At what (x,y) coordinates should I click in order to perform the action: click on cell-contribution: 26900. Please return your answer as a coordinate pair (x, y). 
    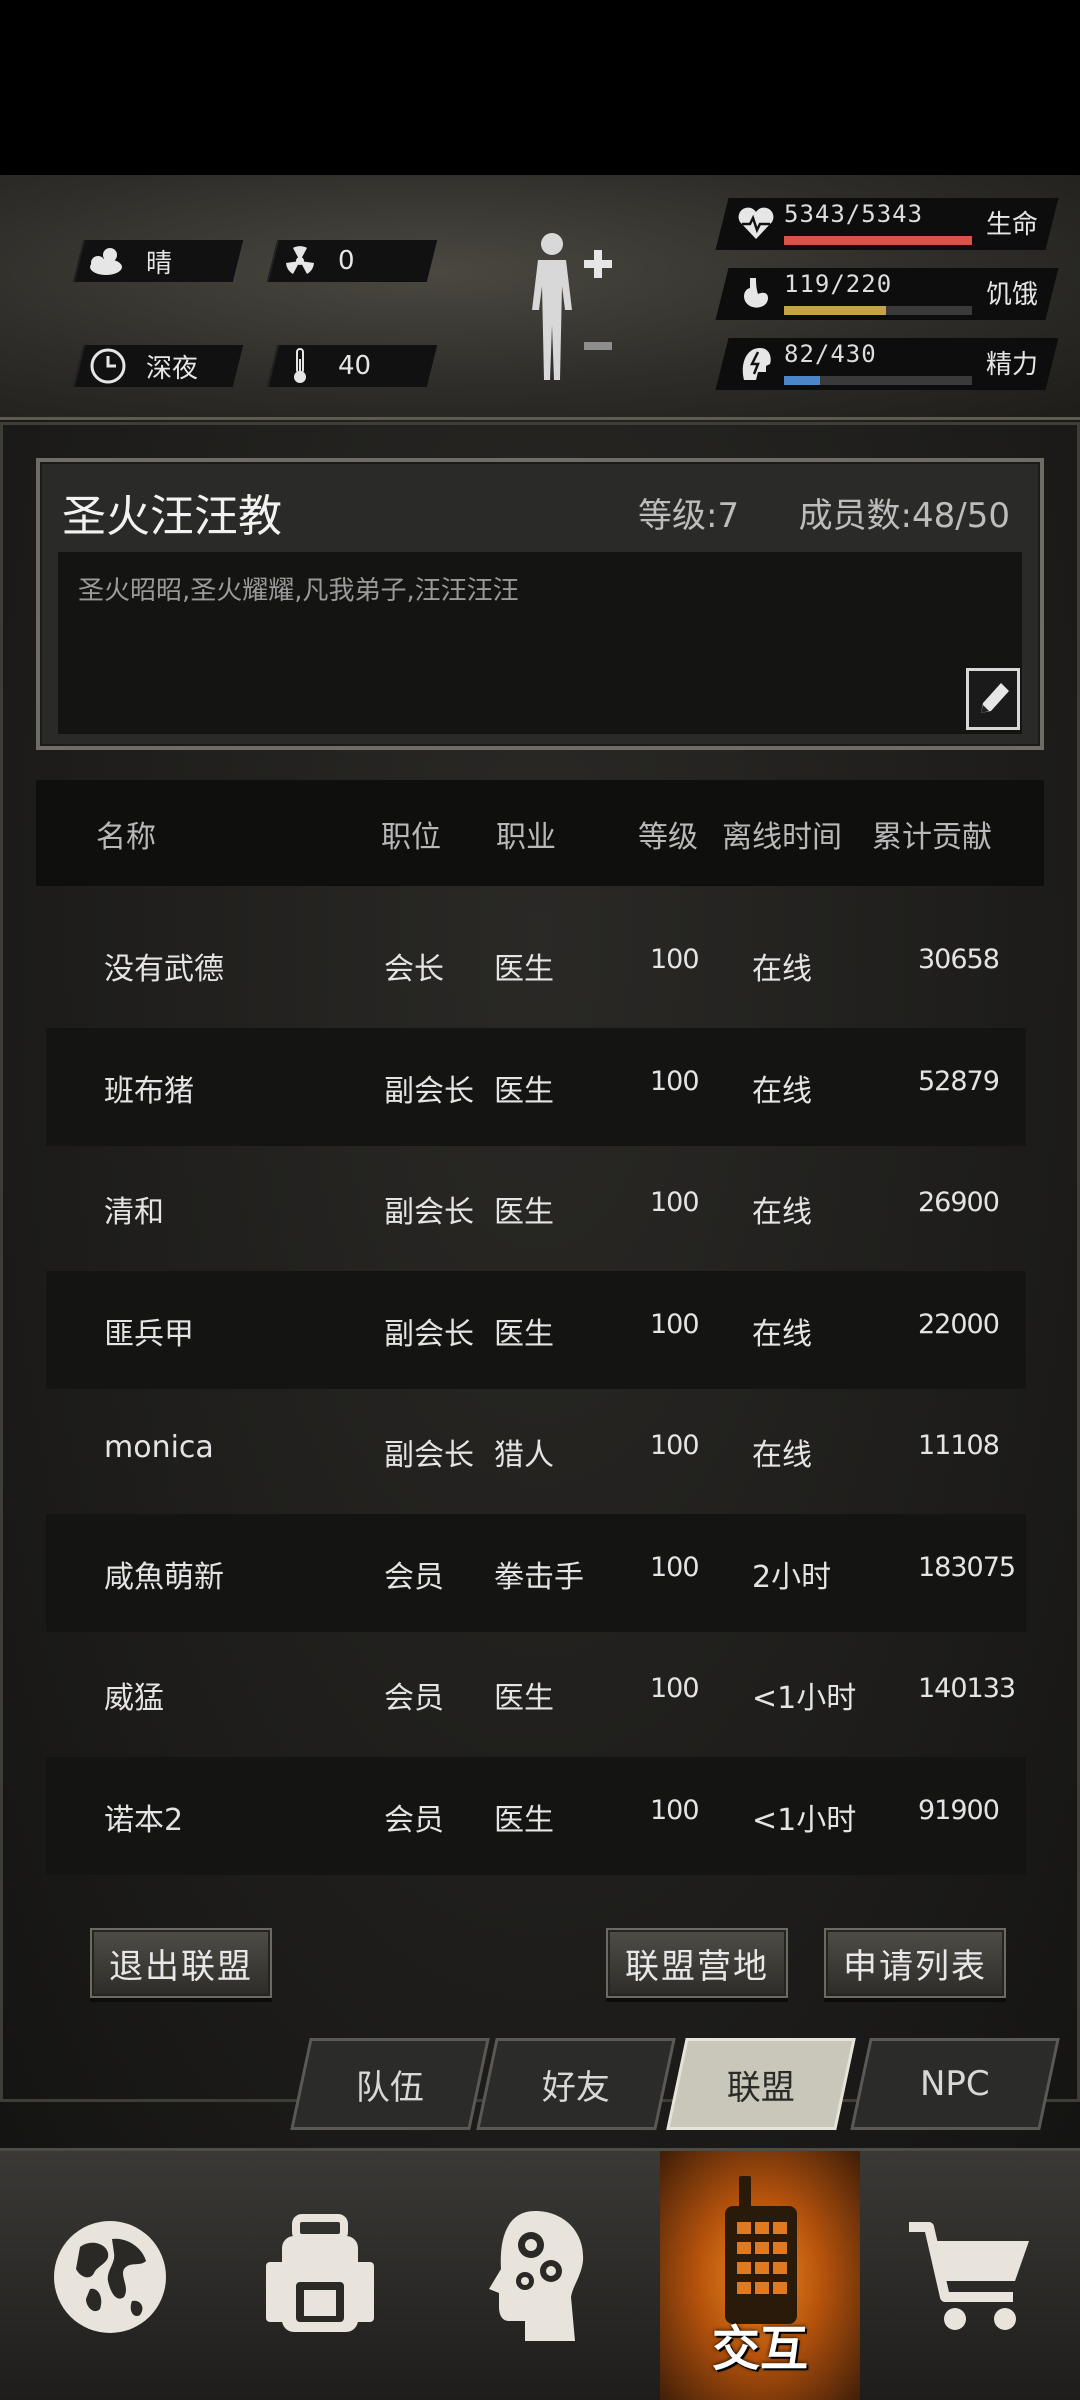
    Looking at the image, I should click on (959, 1202).